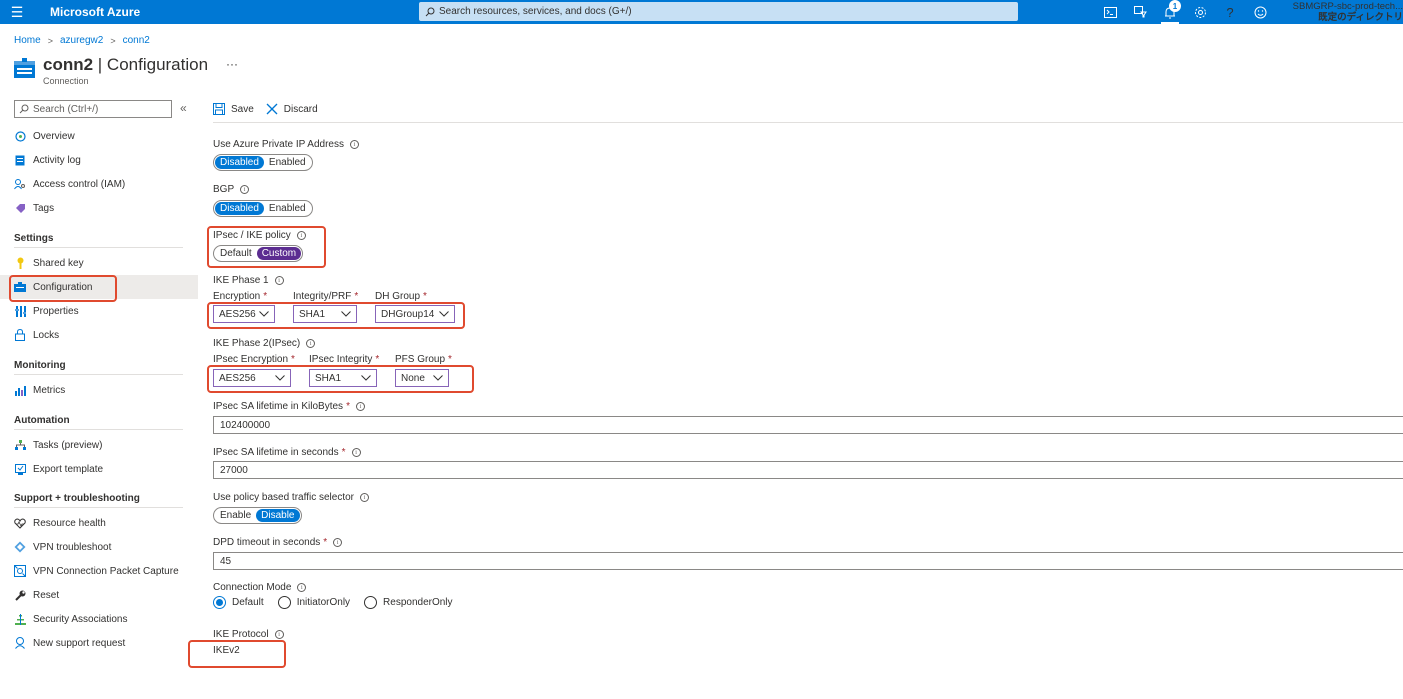 This screenshot has height=699, width=1403. I want to click on encryption-dropdown: AES256, so click(244, 314).